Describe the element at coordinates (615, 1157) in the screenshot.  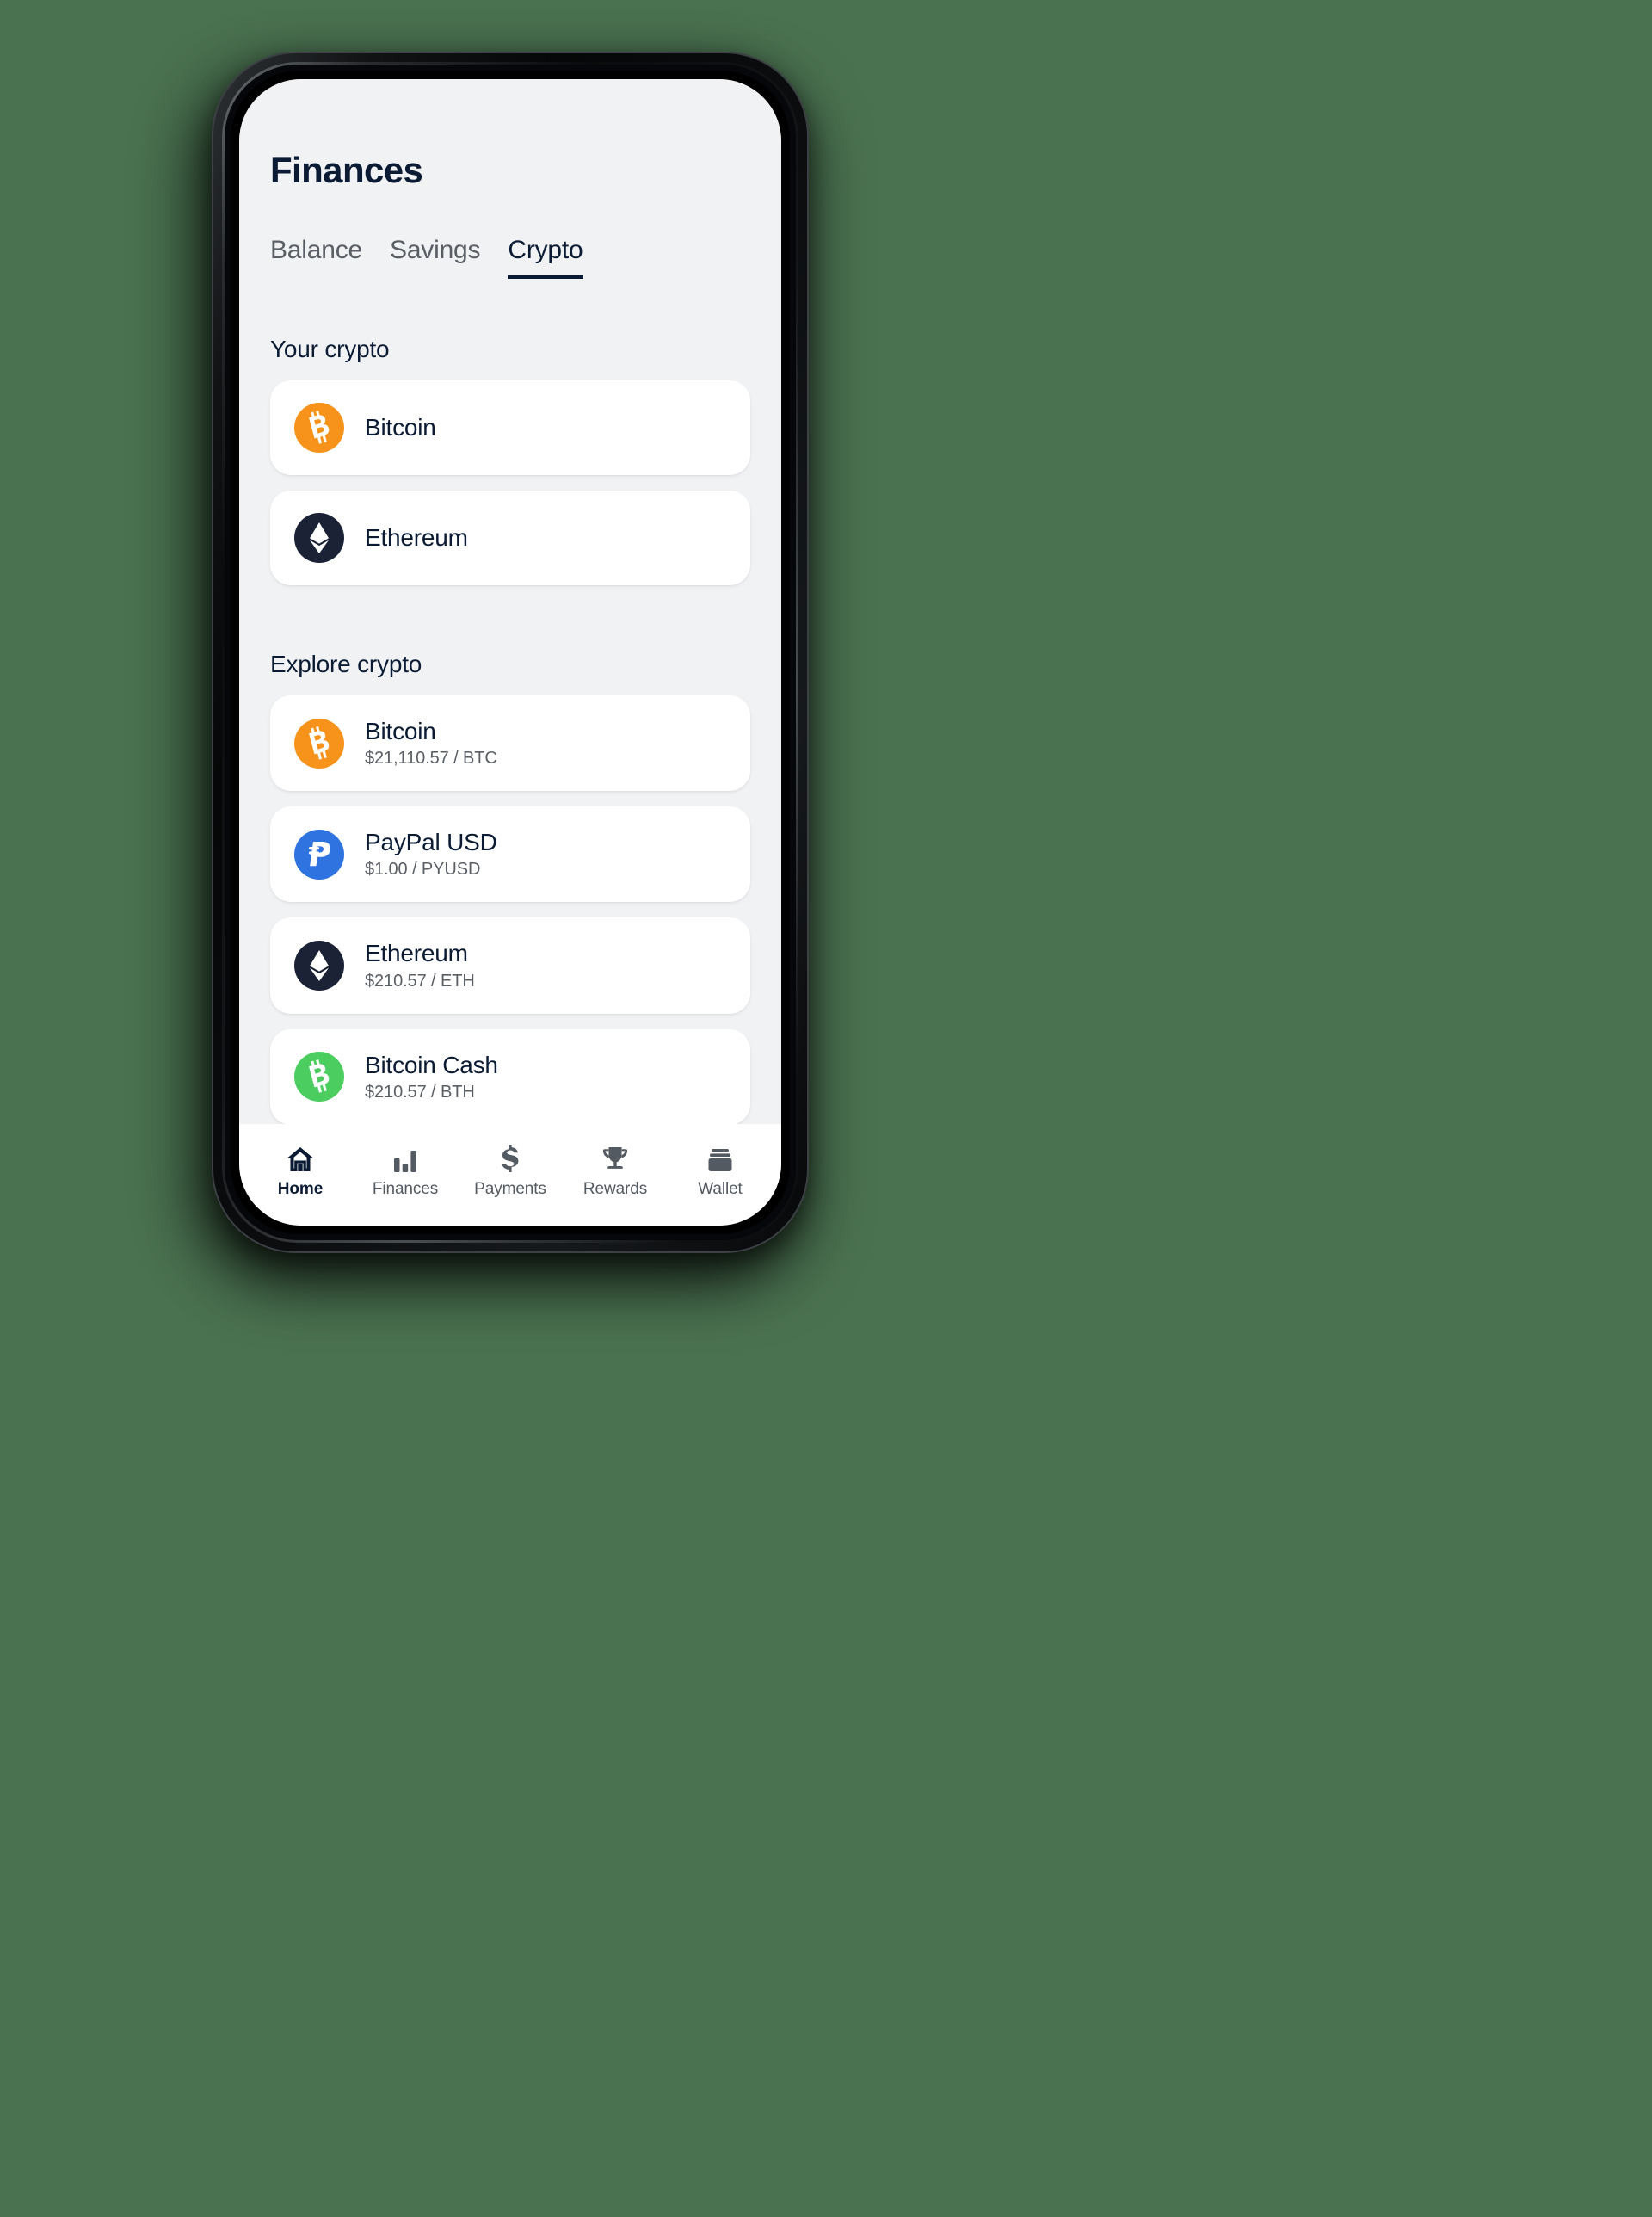
I see `trophy-icon` at that location.